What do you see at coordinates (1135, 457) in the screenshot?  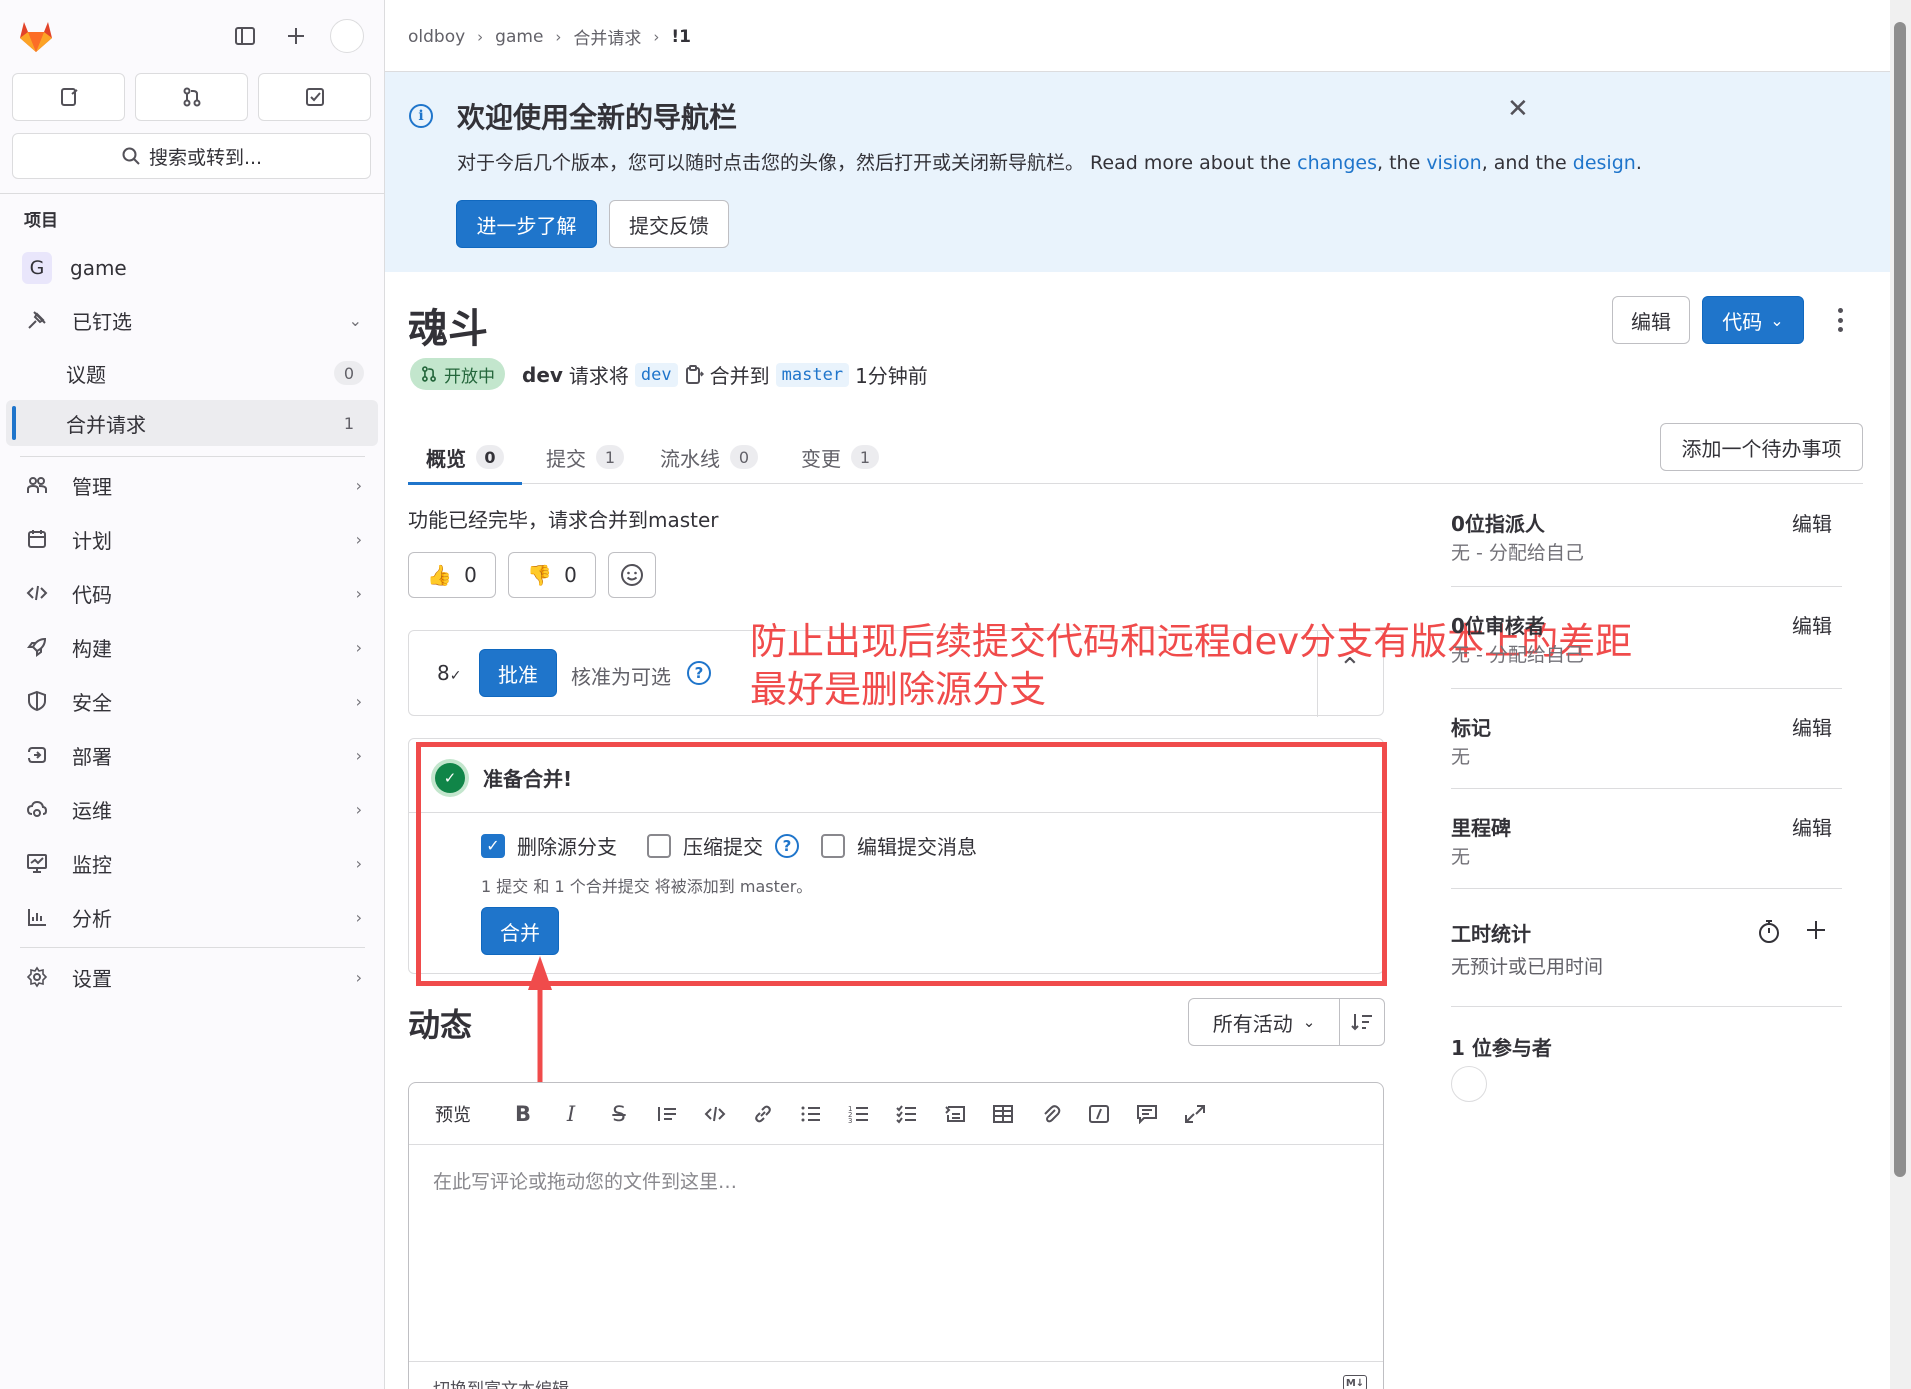 I see `merge-request-tabs: 概览 0 提交 1 流水线 0 变更 1` at bounding box center [1135, 457].